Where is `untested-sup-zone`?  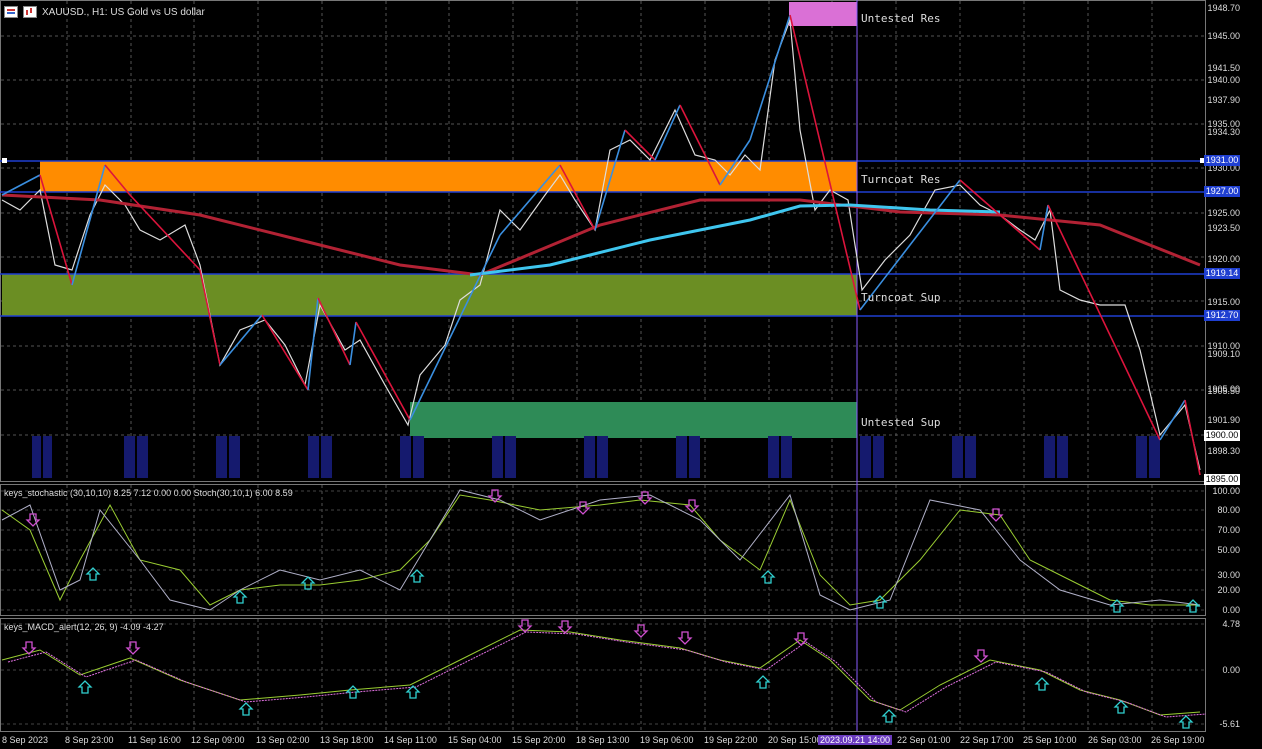 untested-sup-zone is located at coordinates (633, 420).